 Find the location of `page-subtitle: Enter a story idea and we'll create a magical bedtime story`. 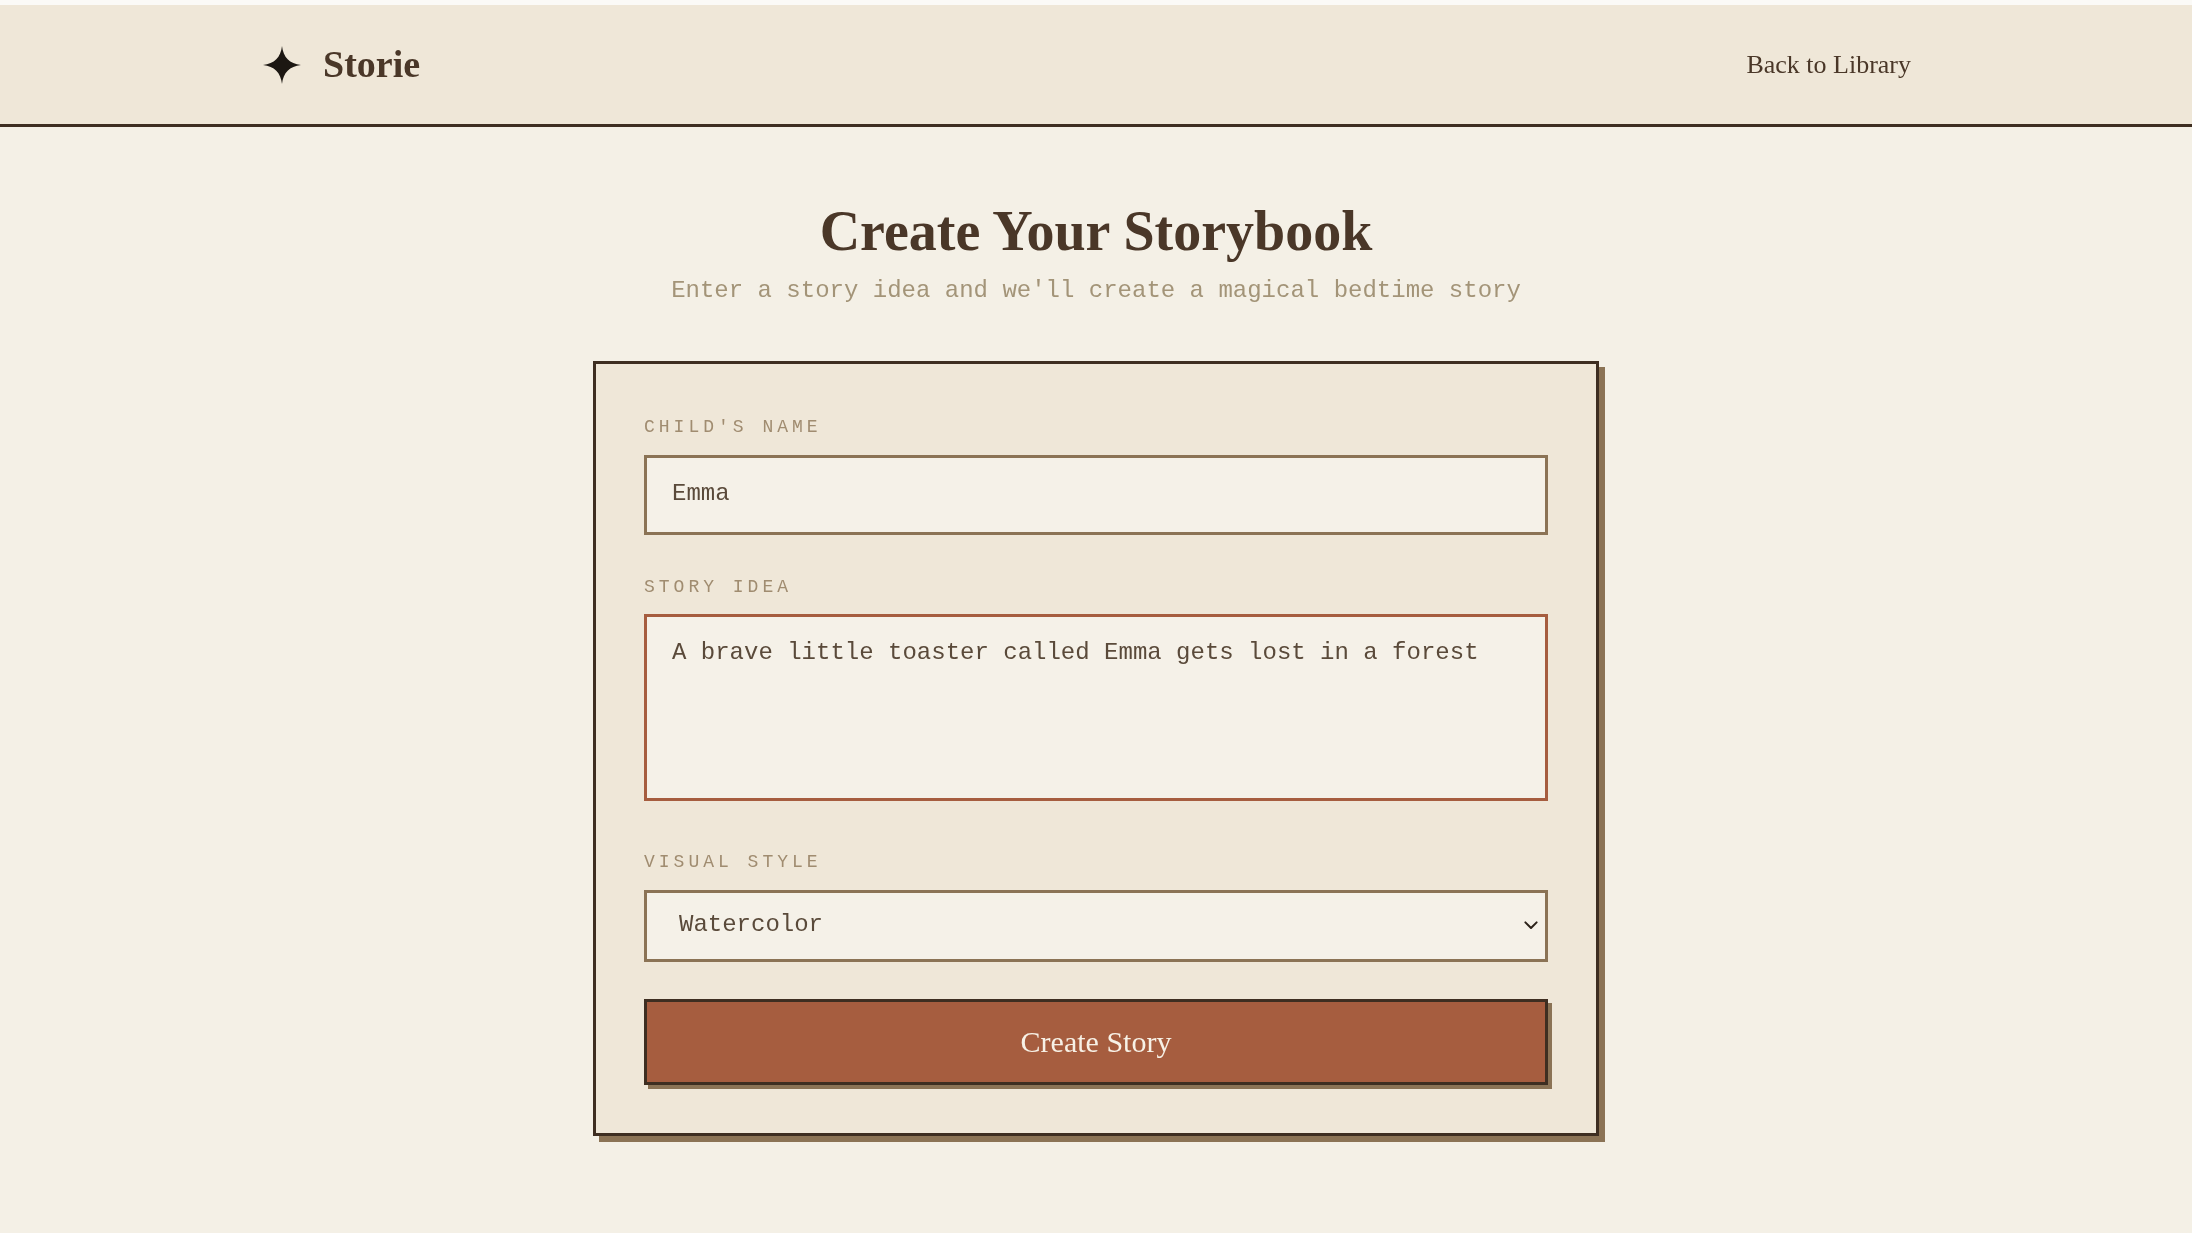

page-subtitle: Enter a story idea and we'll create a magical bedtime story is located at coordinates (1096, 291).